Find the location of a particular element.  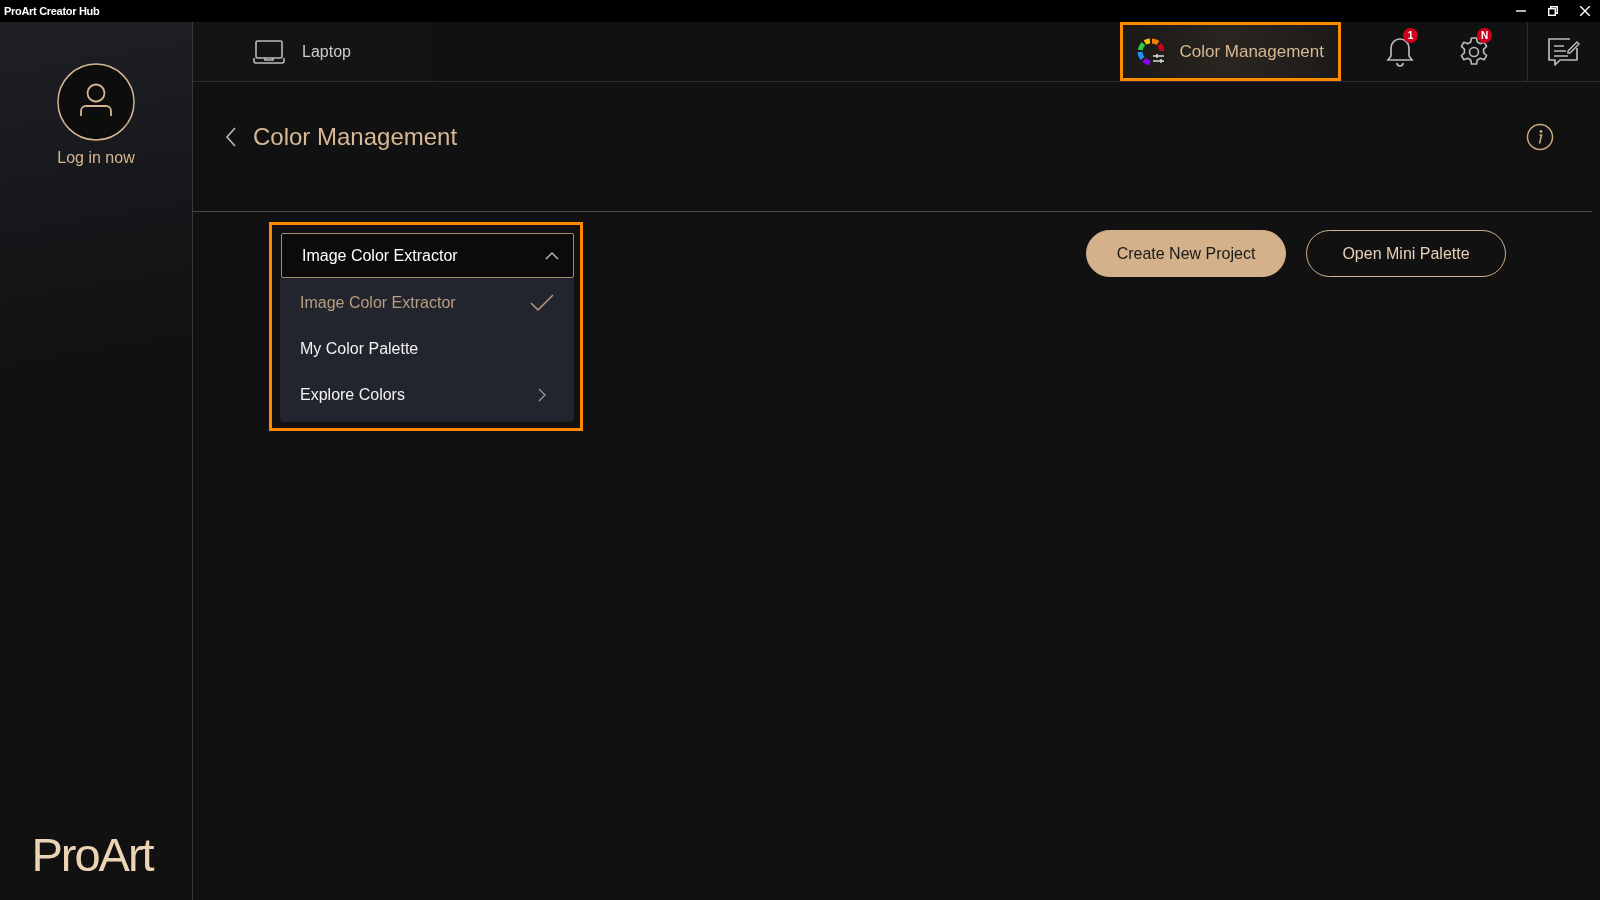

laptop-icon is located at coordinates (269, 51).